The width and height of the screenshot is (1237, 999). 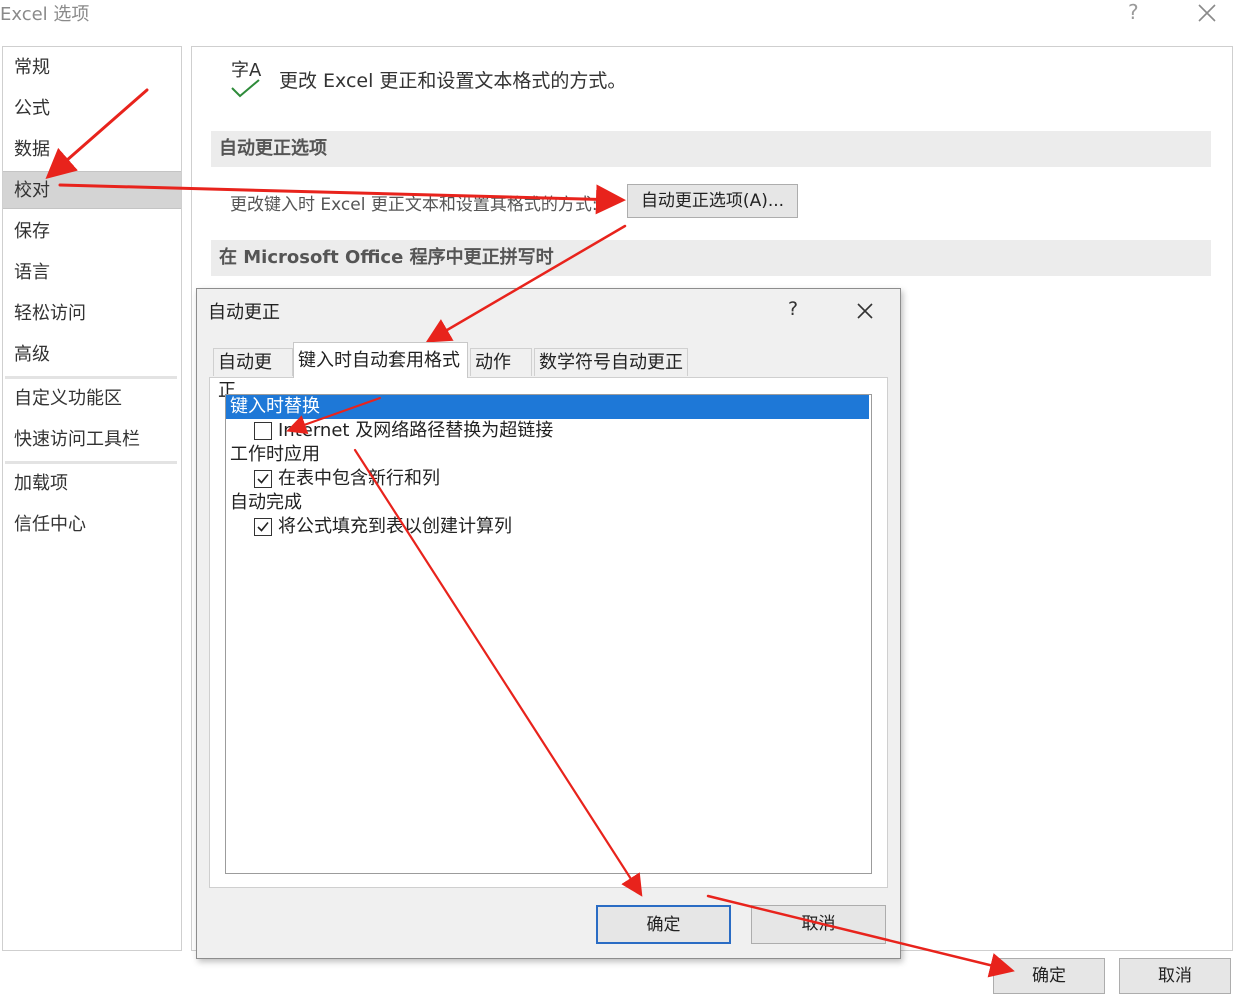 I want to click on sidebar-item-formulas: 公式, so click(x=92, y=109).